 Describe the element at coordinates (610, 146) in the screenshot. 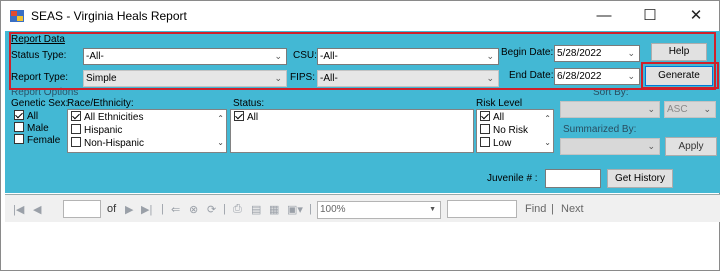

I see `summarized-by-select: ⌄` at that location.